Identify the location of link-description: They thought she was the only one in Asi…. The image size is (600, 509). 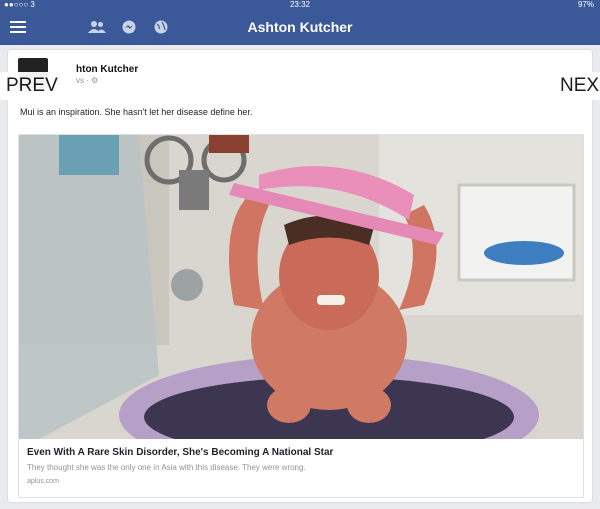
(166, 467).